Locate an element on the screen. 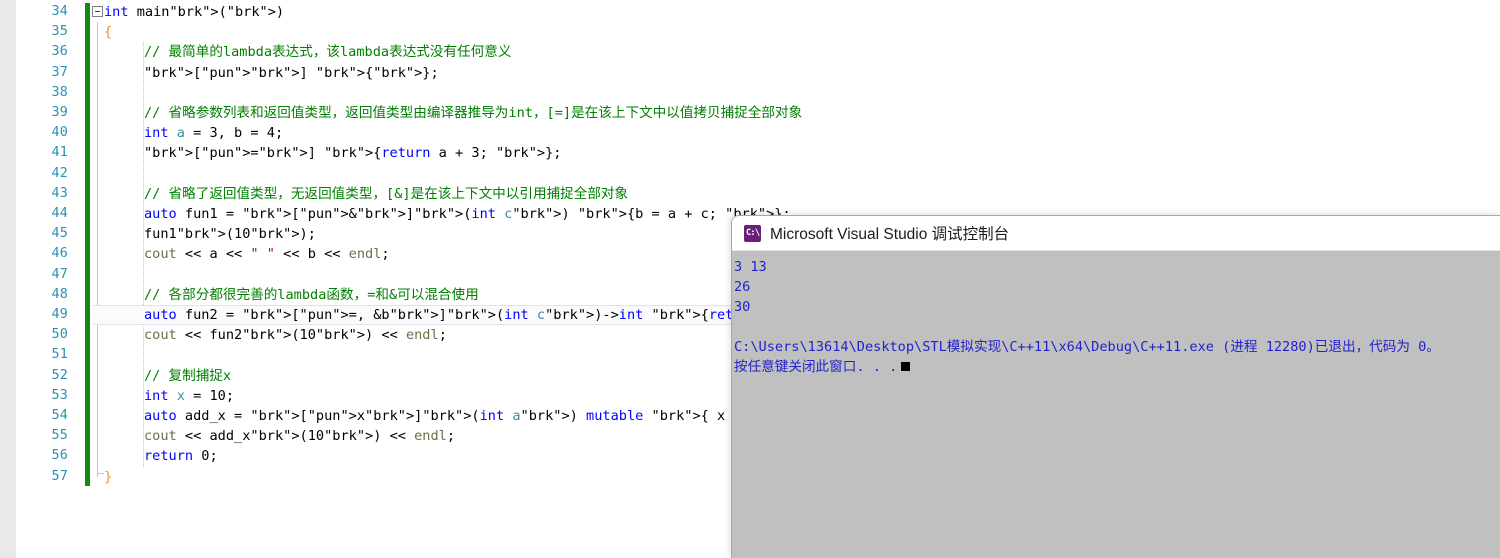 The height and width of the screenshot is (558, 1500). line-number: 34 is located at coordinates (59, 11).